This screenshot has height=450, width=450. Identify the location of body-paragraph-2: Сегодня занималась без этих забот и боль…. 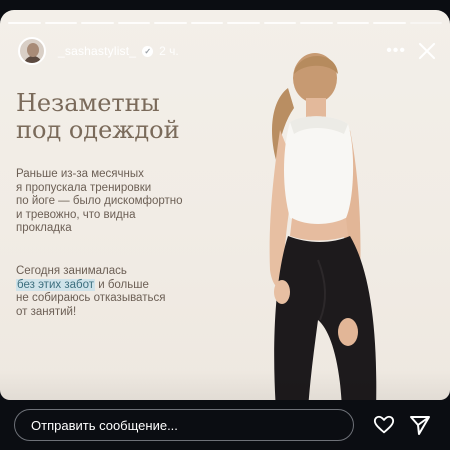
(116, 292).